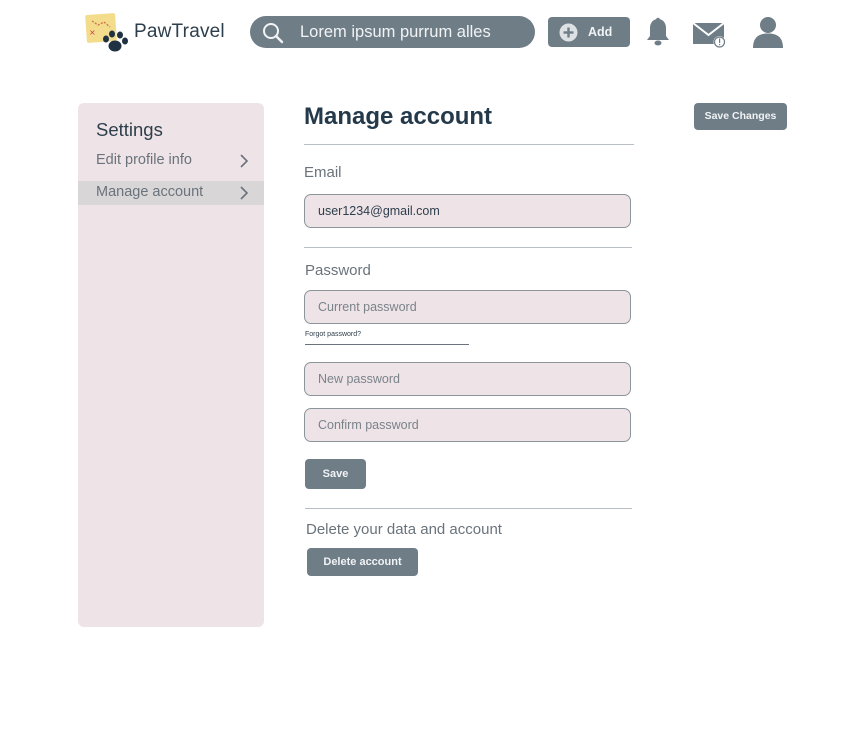 The height and width of the screenshot is (730, 860). I want to click on email-field, so click(467, 211).